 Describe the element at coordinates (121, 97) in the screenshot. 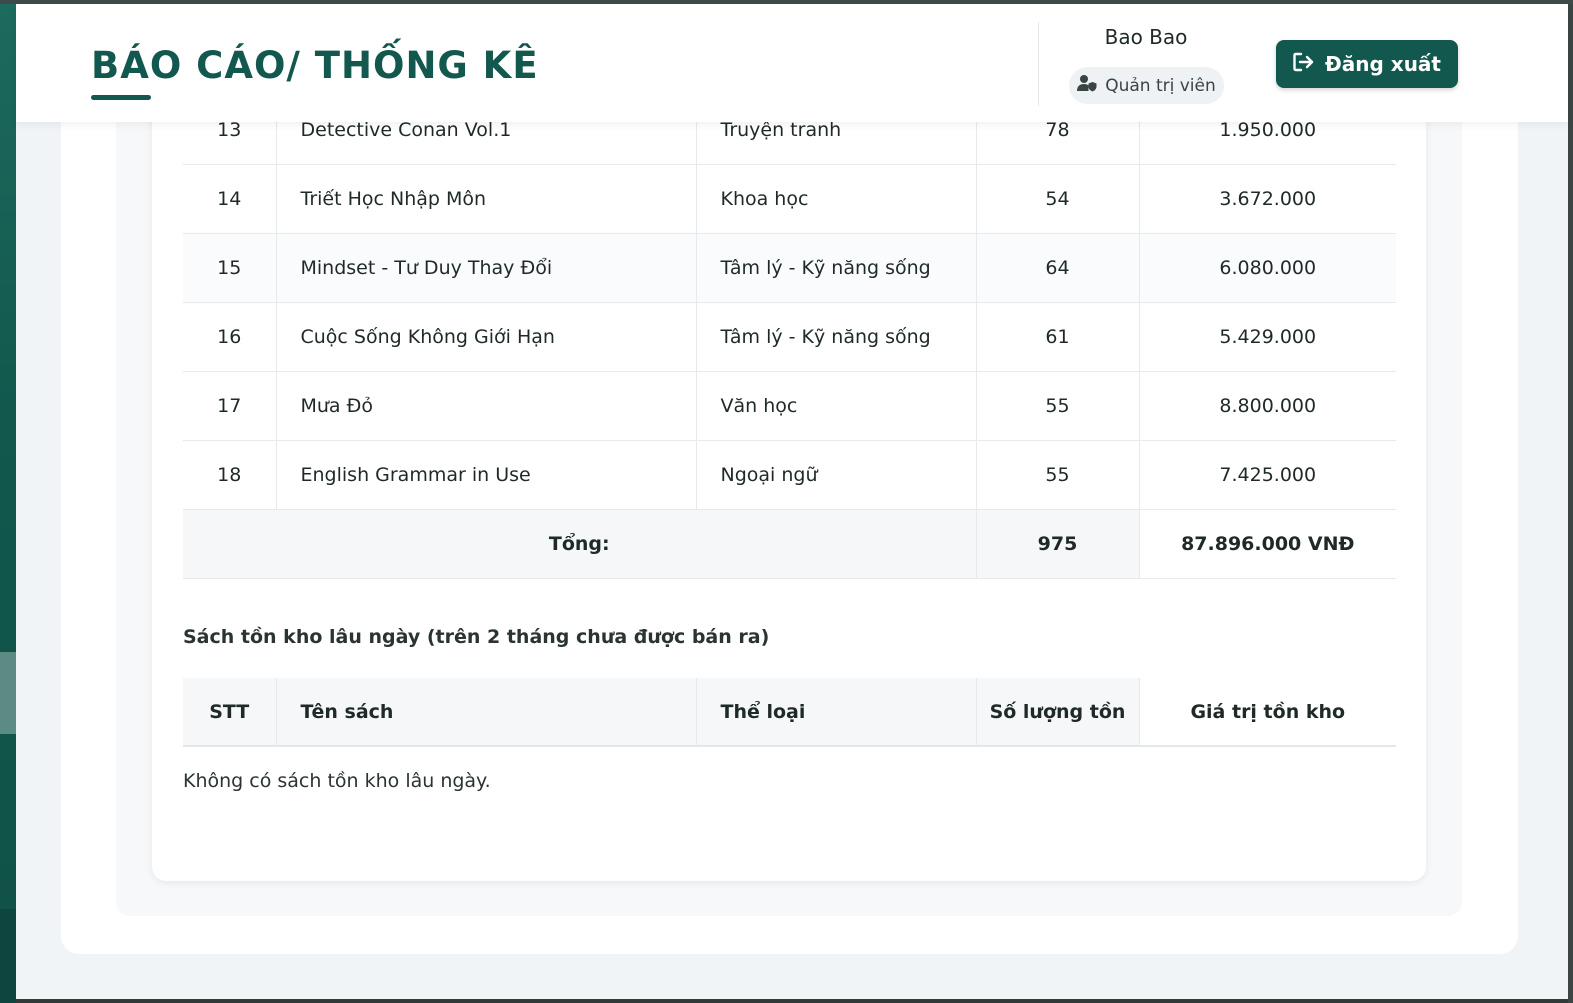

I see `title-underline` at that location.